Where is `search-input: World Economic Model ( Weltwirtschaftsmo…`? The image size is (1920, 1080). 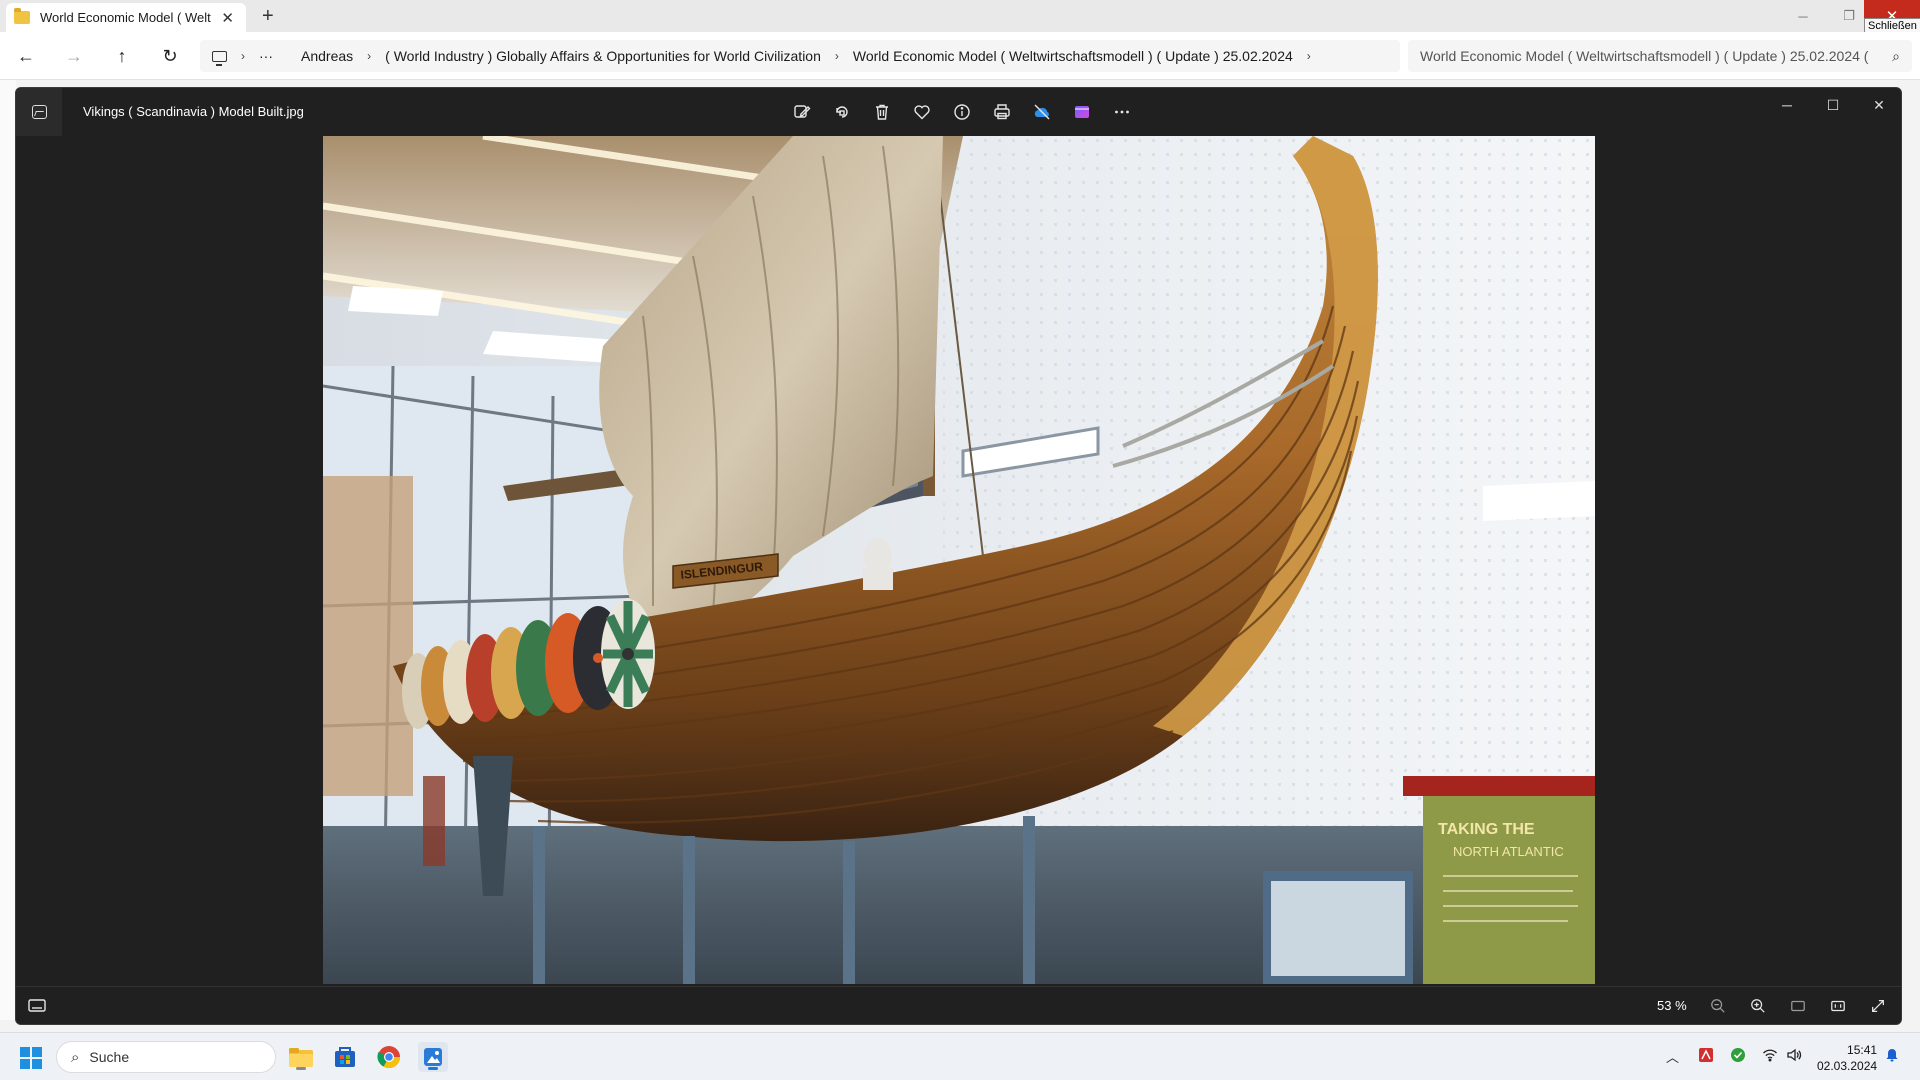
search-input: World Economic Model ( Weltwirtschaftsmo… is located at coordinates (1660, 56).